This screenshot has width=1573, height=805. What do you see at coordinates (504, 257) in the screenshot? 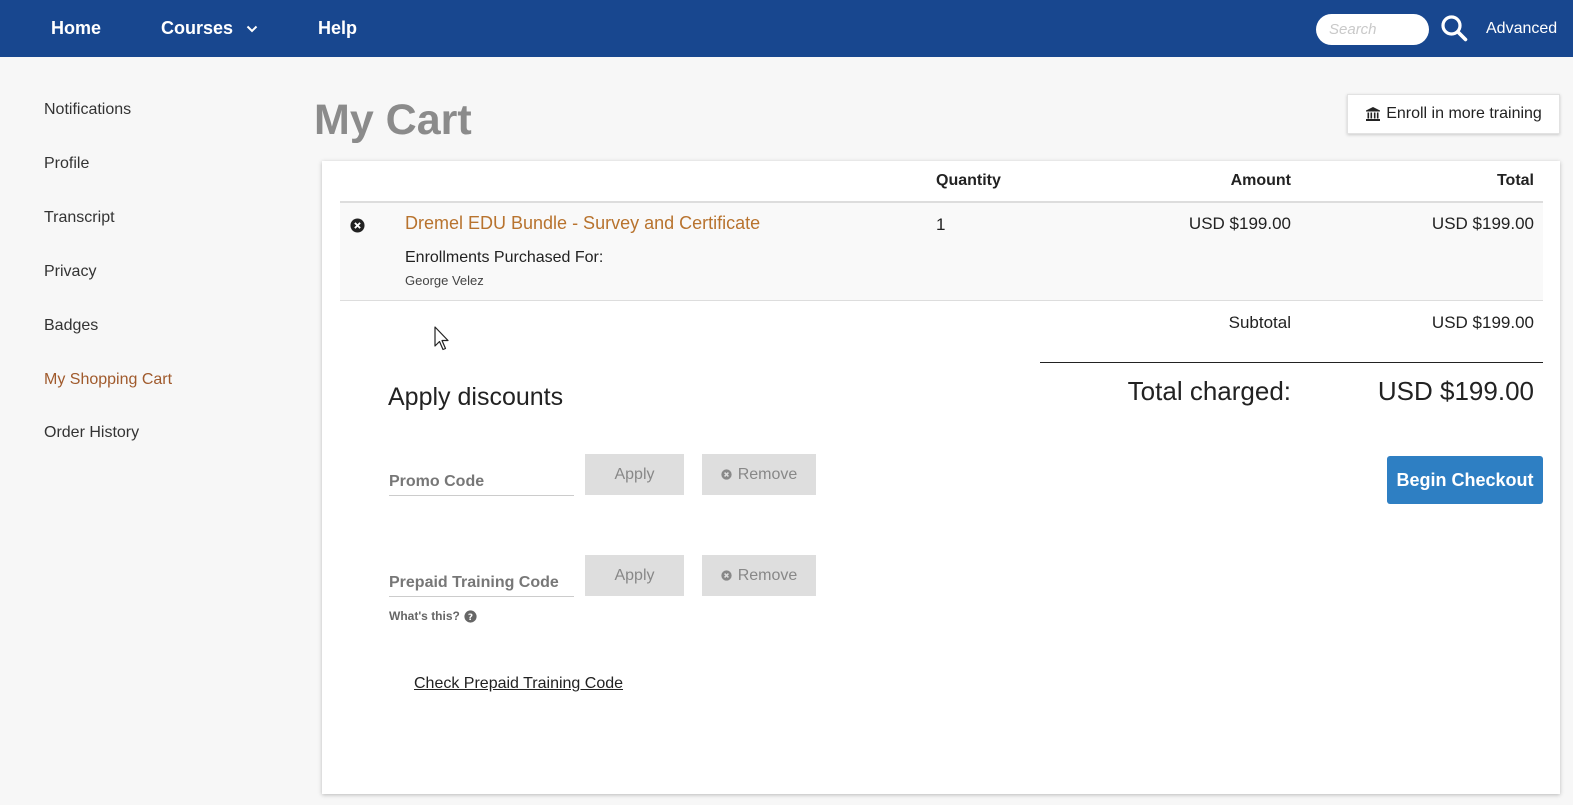
I see `purchased-for-label: Enrollments Purchased For:` at bounding box center [504, 257].